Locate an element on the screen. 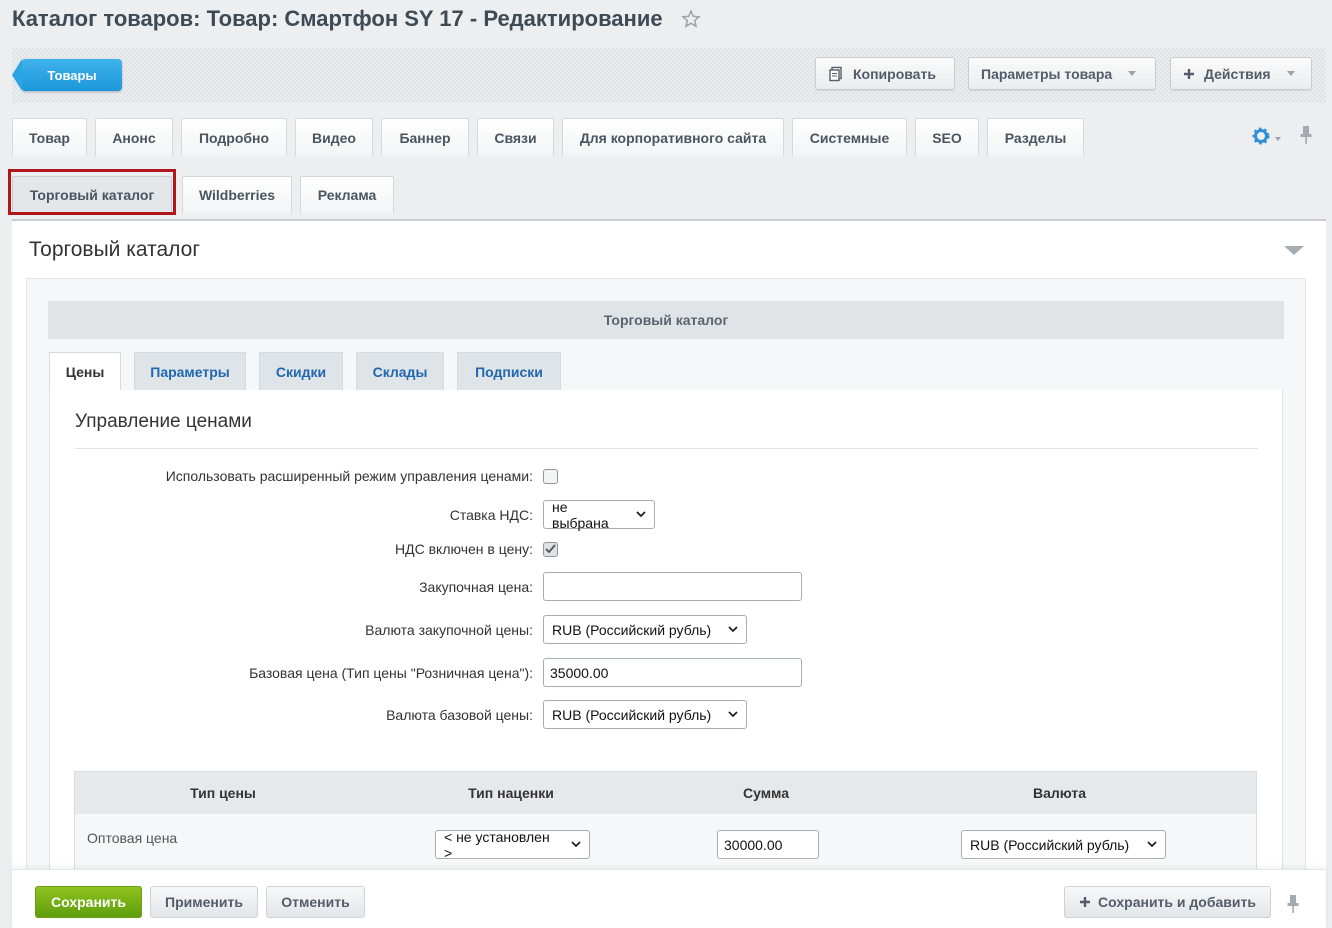 The image size is (1332, 928). tab-video: Видео is located at coordinates (334, 137).